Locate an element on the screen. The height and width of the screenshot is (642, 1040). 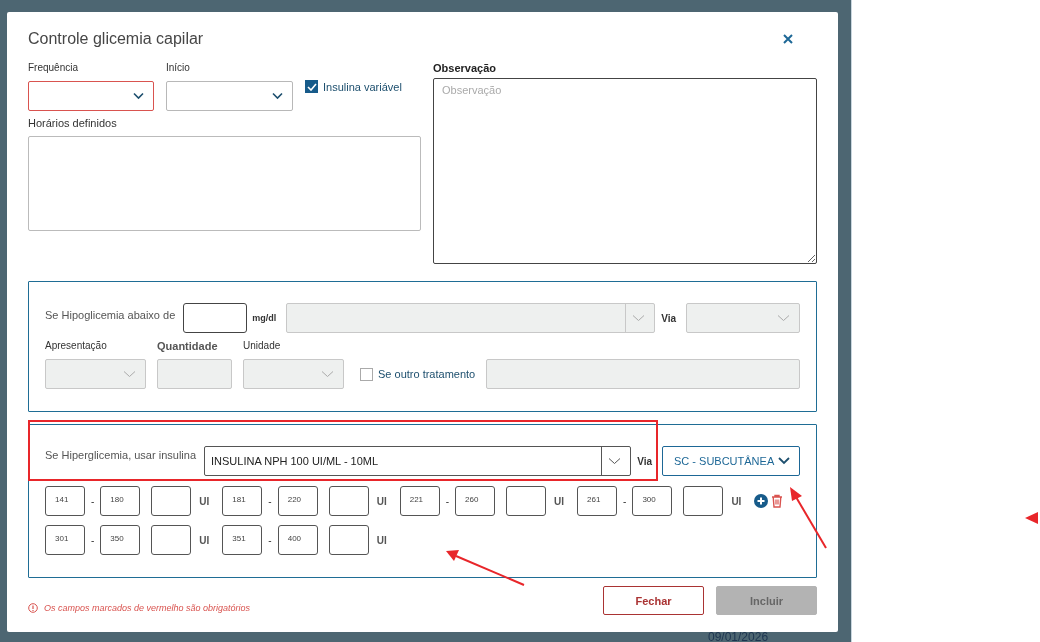
field-label: Apresentação is located at coordinates (76, 346).